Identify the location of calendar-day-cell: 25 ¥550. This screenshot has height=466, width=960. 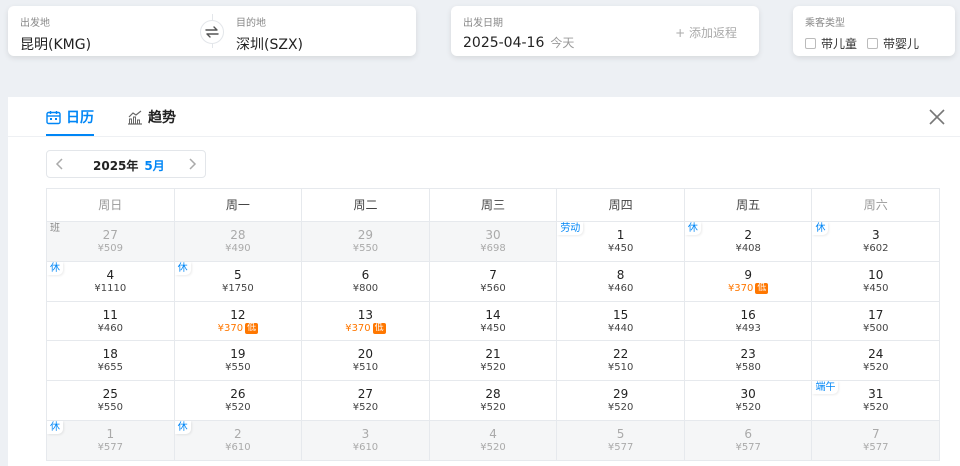
(111, 401).